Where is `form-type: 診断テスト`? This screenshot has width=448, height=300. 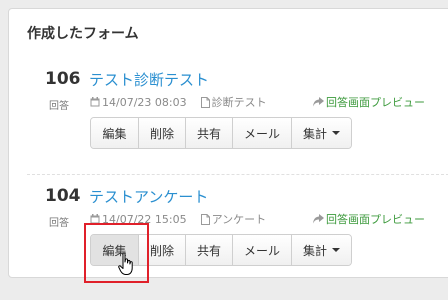
form-type: 診断テスト is located at coordinates (239, 102).